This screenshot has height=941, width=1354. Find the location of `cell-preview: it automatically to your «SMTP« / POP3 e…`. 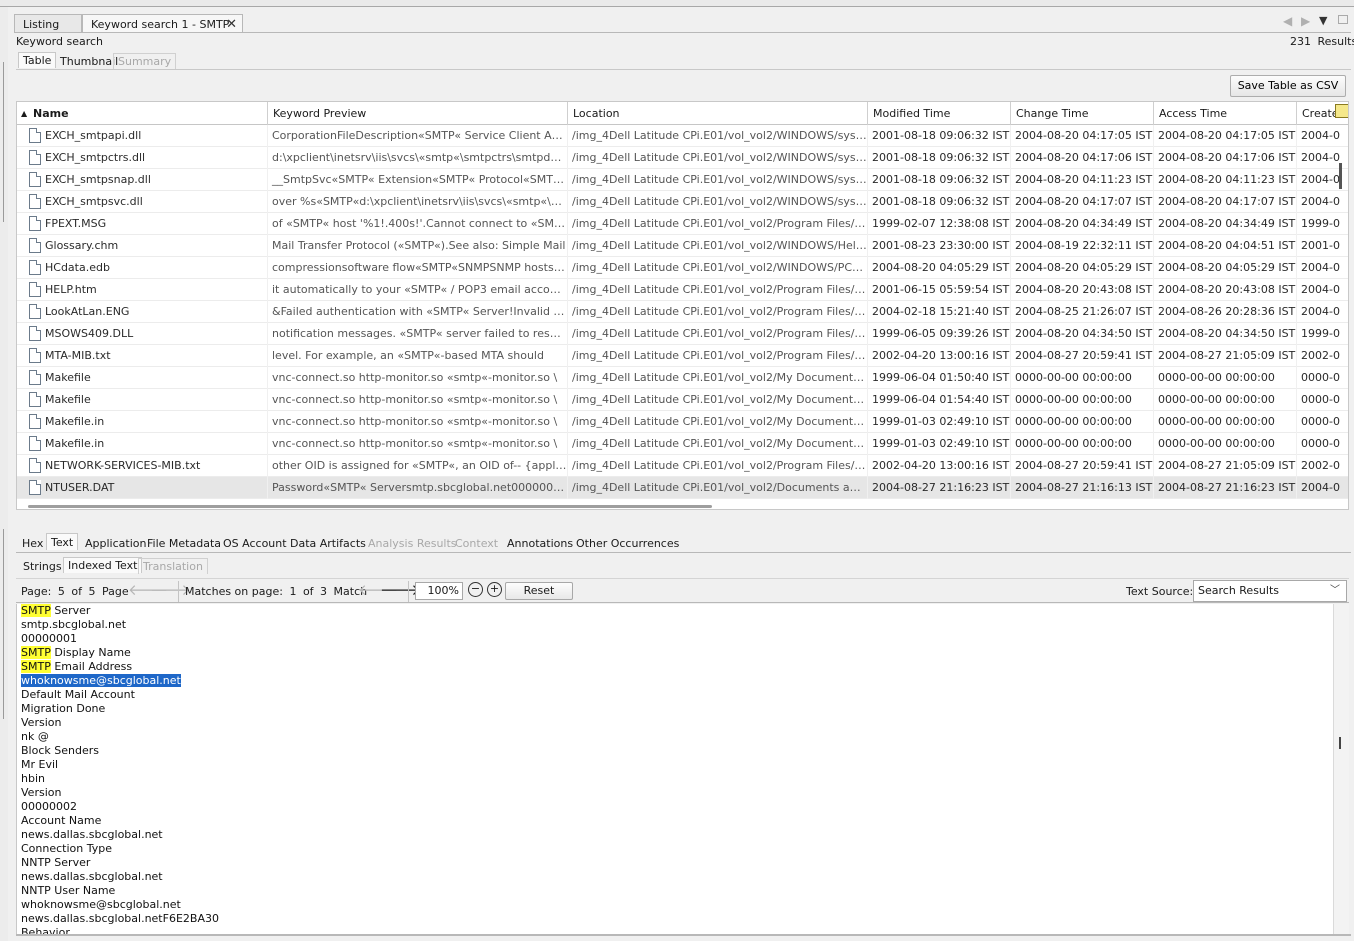

cell-preview: it automatically to your «SMTP« / POP3 e… is located at coordinates (420, 289).